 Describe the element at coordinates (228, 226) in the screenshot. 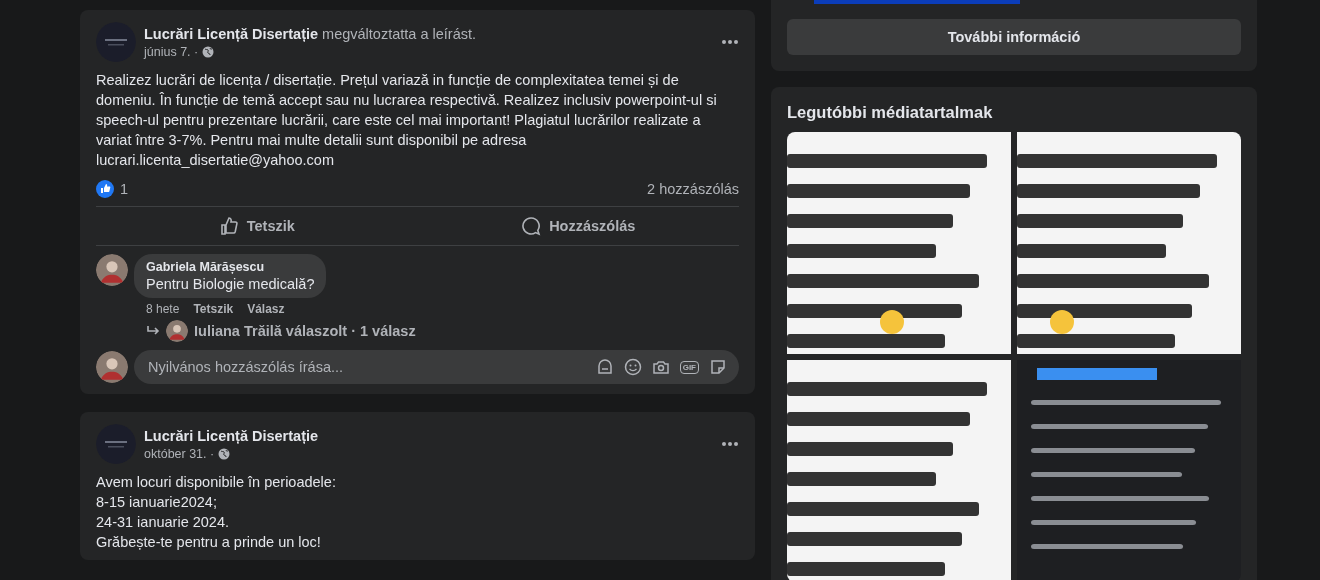

I see `thumbs-up-icon` at that location.